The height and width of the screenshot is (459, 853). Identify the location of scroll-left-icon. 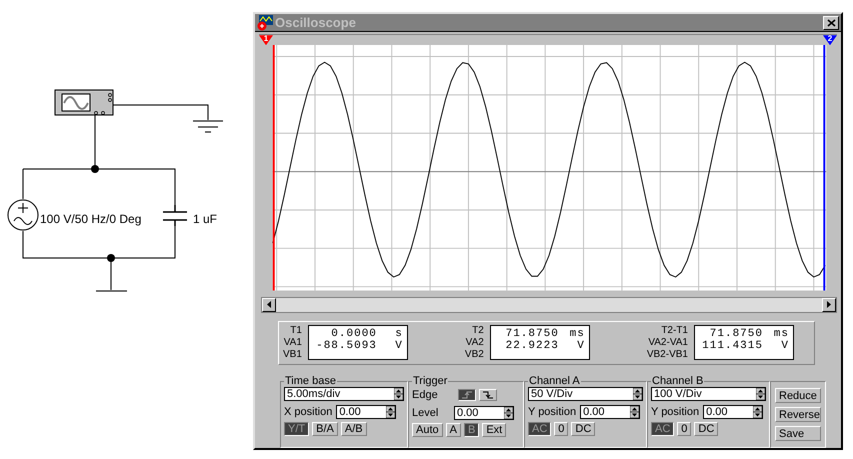
(269, 305).